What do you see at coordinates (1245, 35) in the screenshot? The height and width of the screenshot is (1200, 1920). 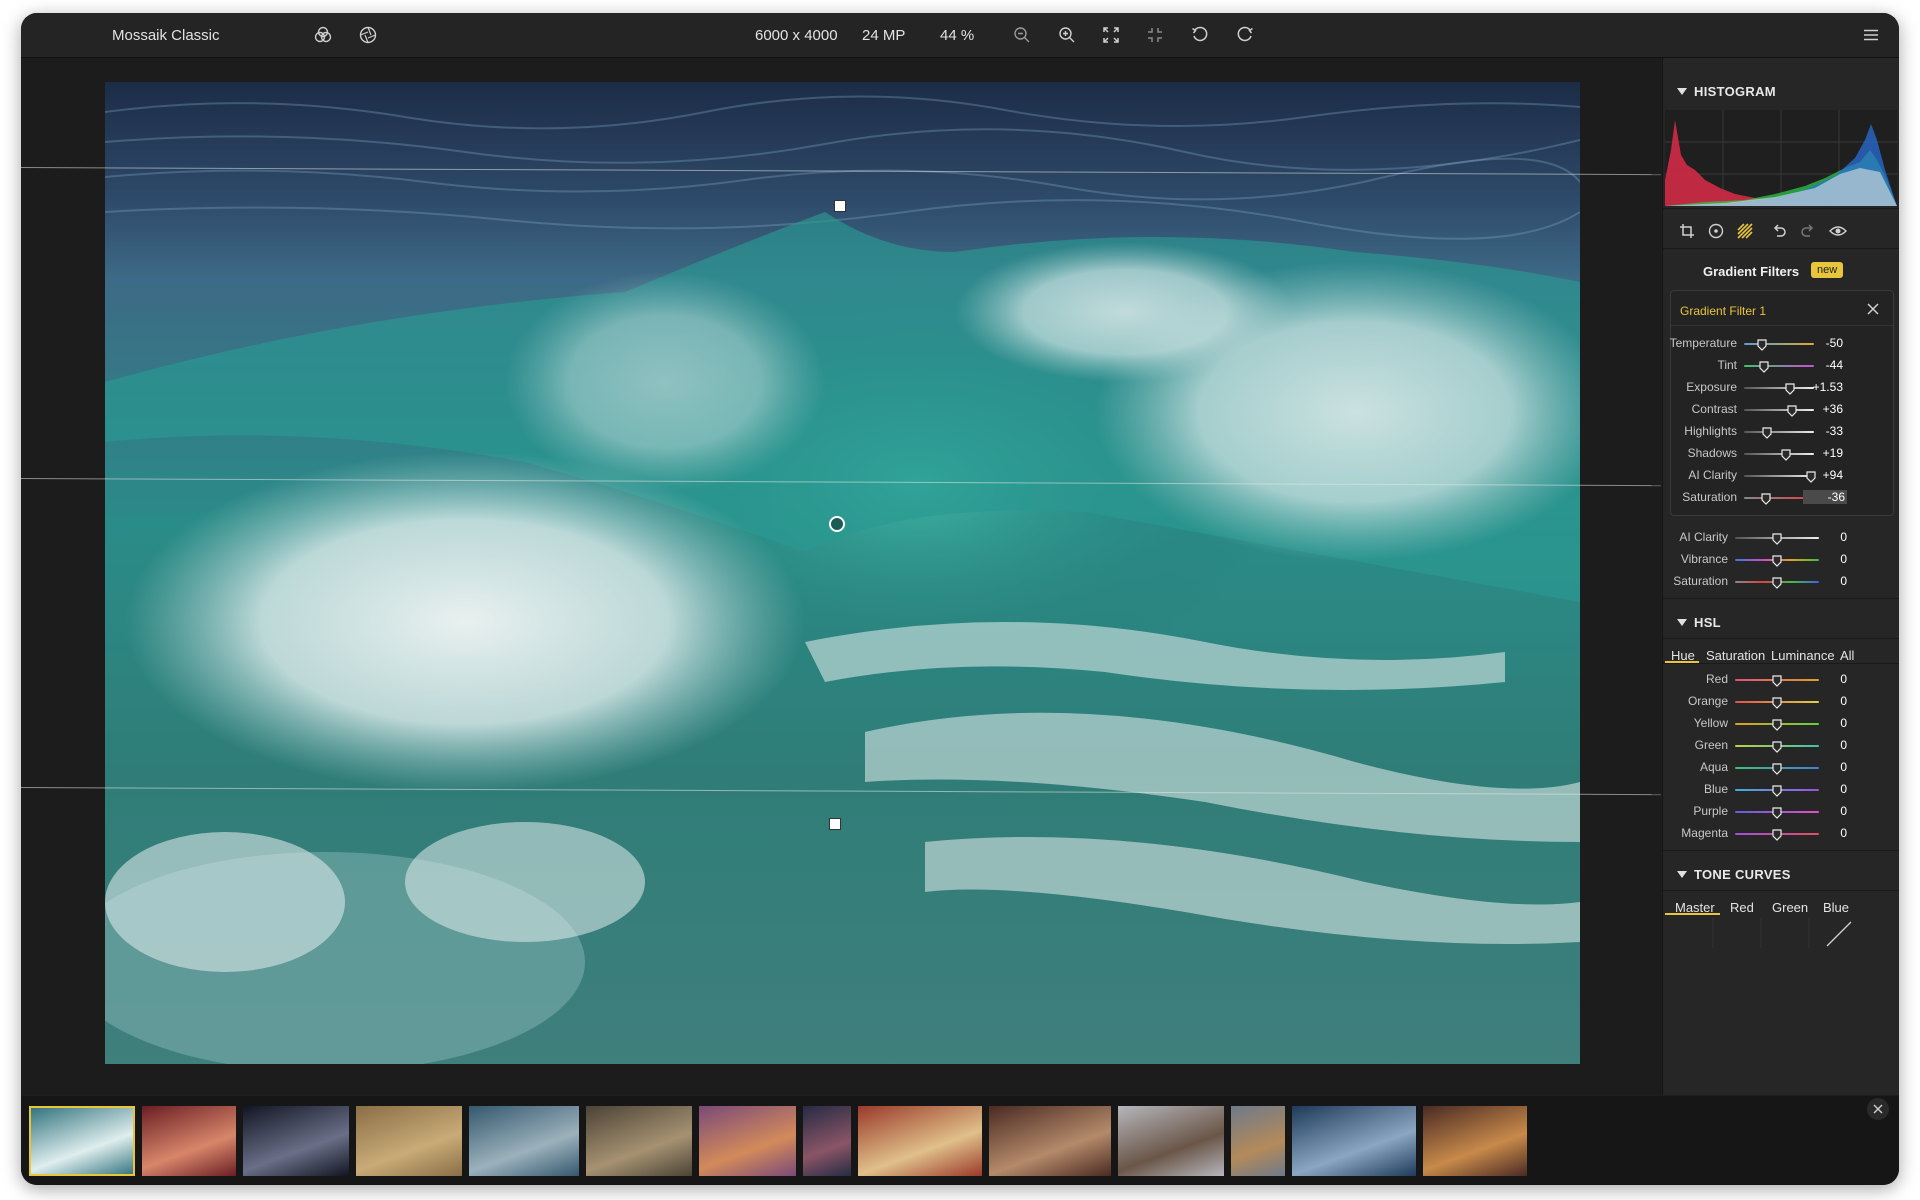 I see `rotate-right-icon` at bounding box center [1245, 35].